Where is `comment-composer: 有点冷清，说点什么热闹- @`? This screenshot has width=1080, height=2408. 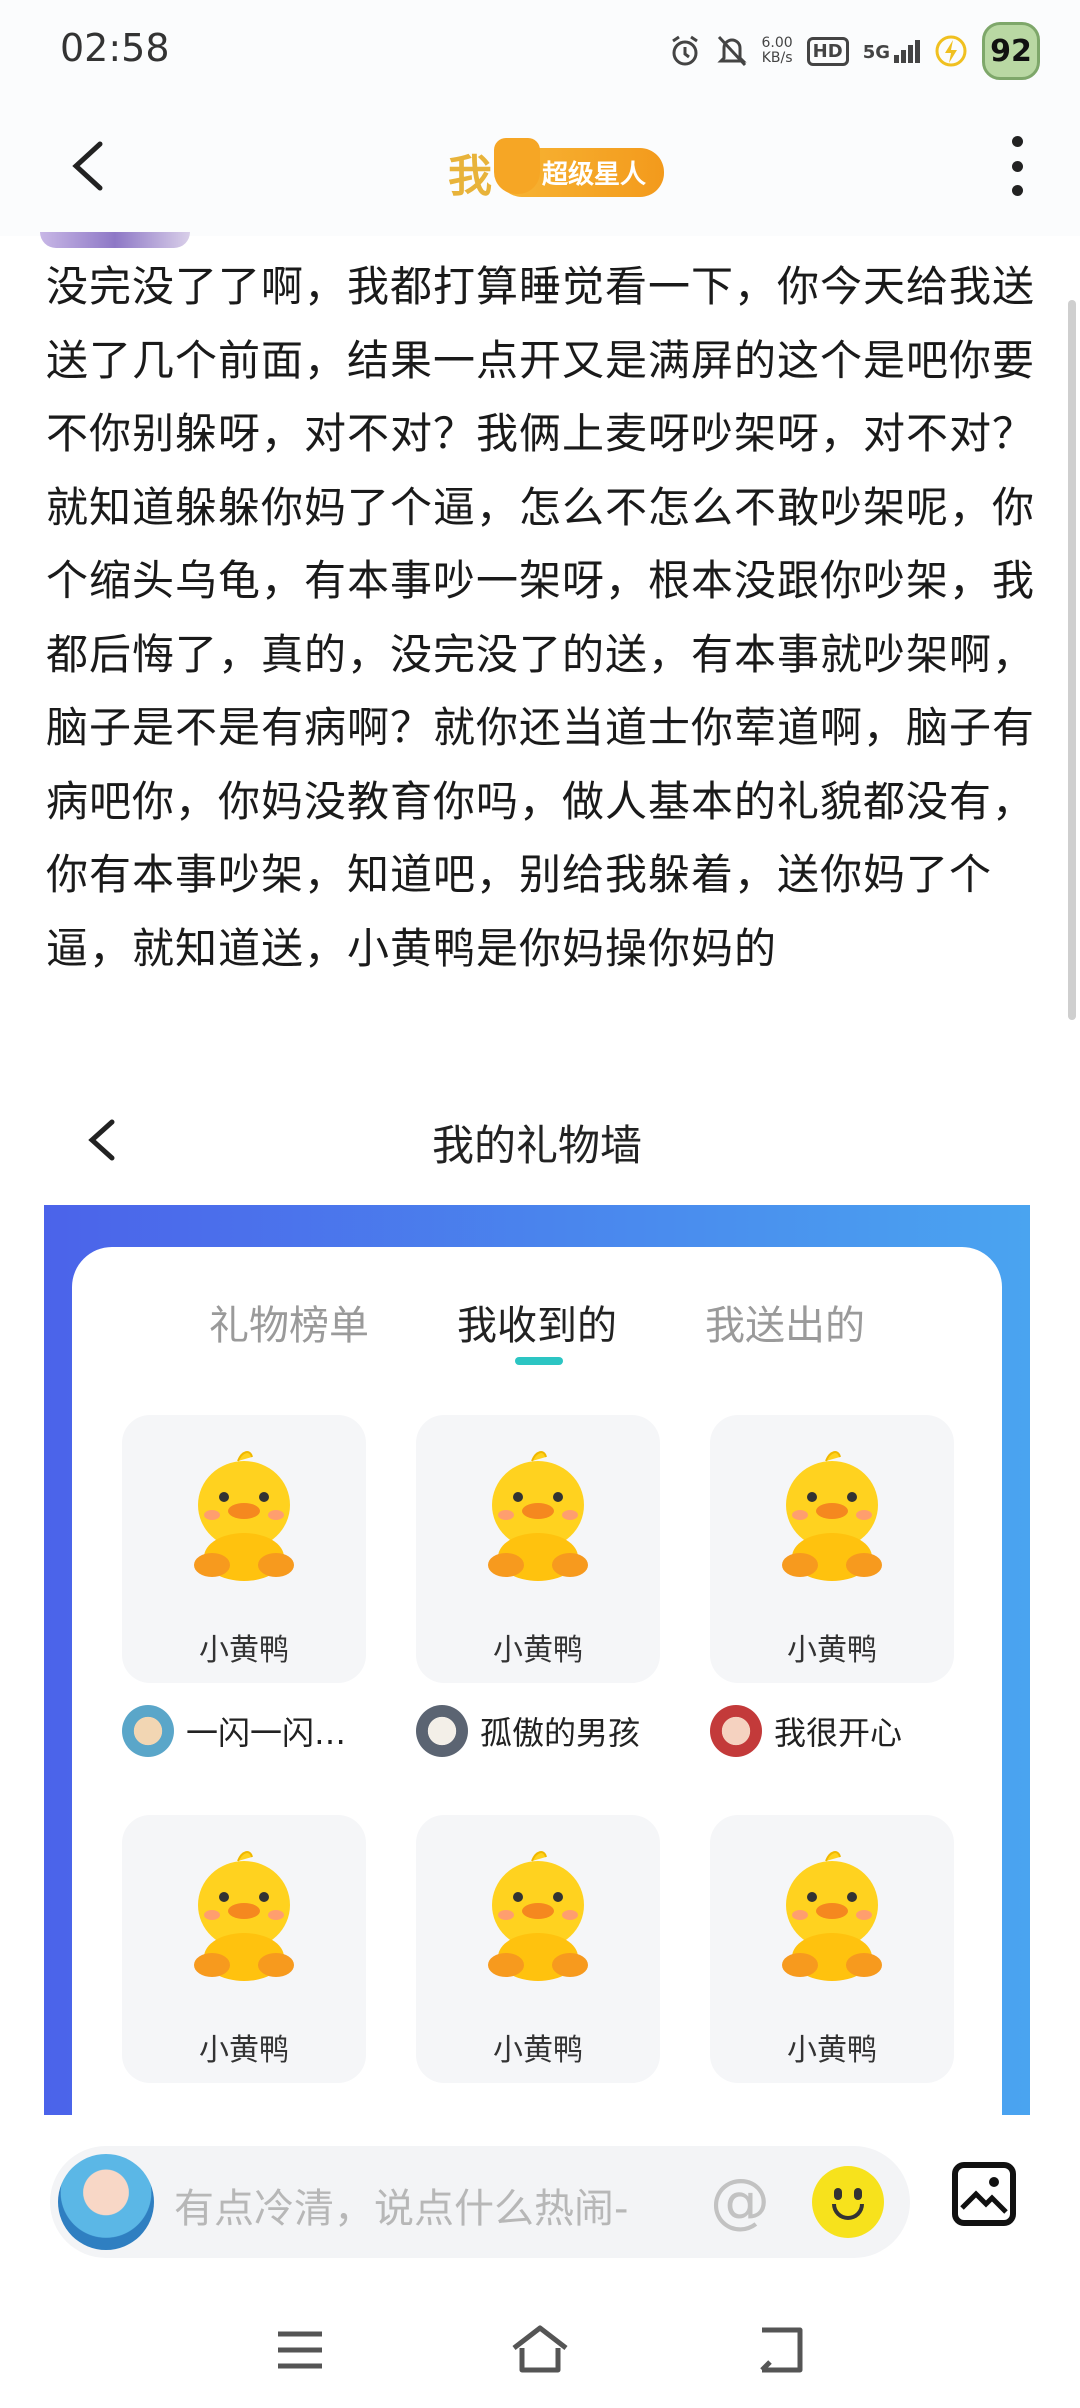 comment-composer: 有点冷清，说点什么热闹- @ is located at coordinates (540, 2200).